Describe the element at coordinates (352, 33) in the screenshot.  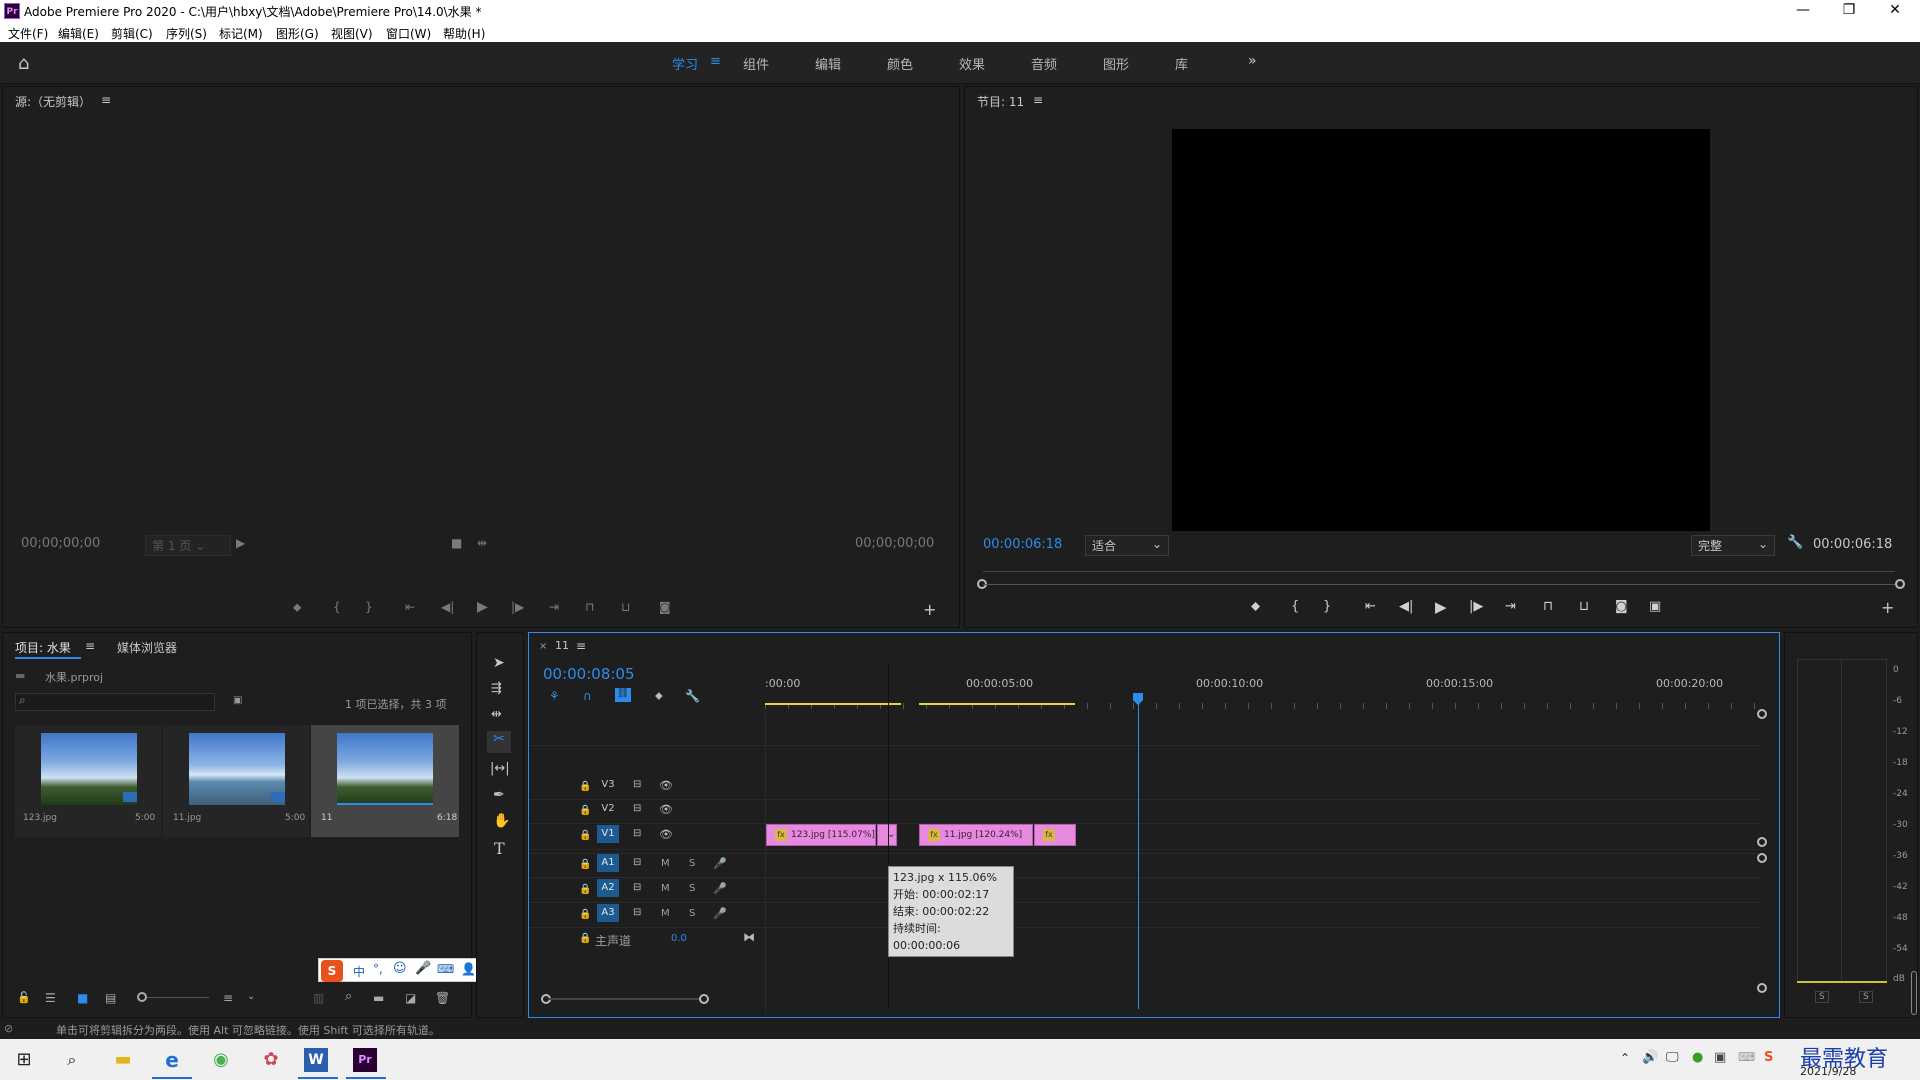
I see `menu-view: 视图(V)` at that location.